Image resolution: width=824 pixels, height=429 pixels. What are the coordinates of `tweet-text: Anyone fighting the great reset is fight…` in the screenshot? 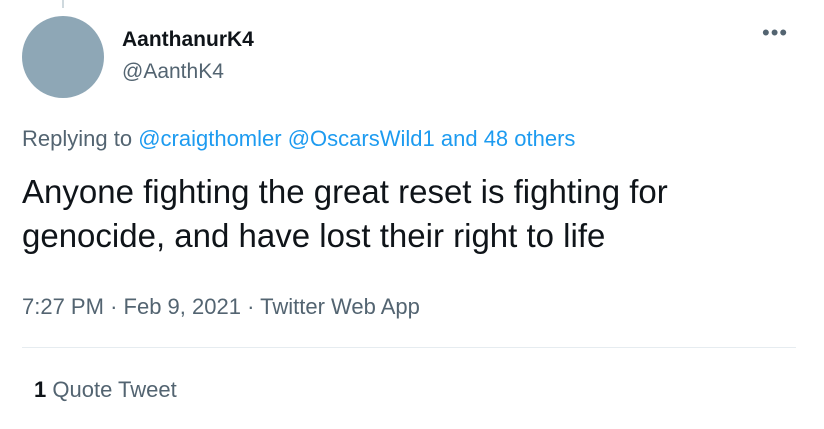 It's located at (345, 213).